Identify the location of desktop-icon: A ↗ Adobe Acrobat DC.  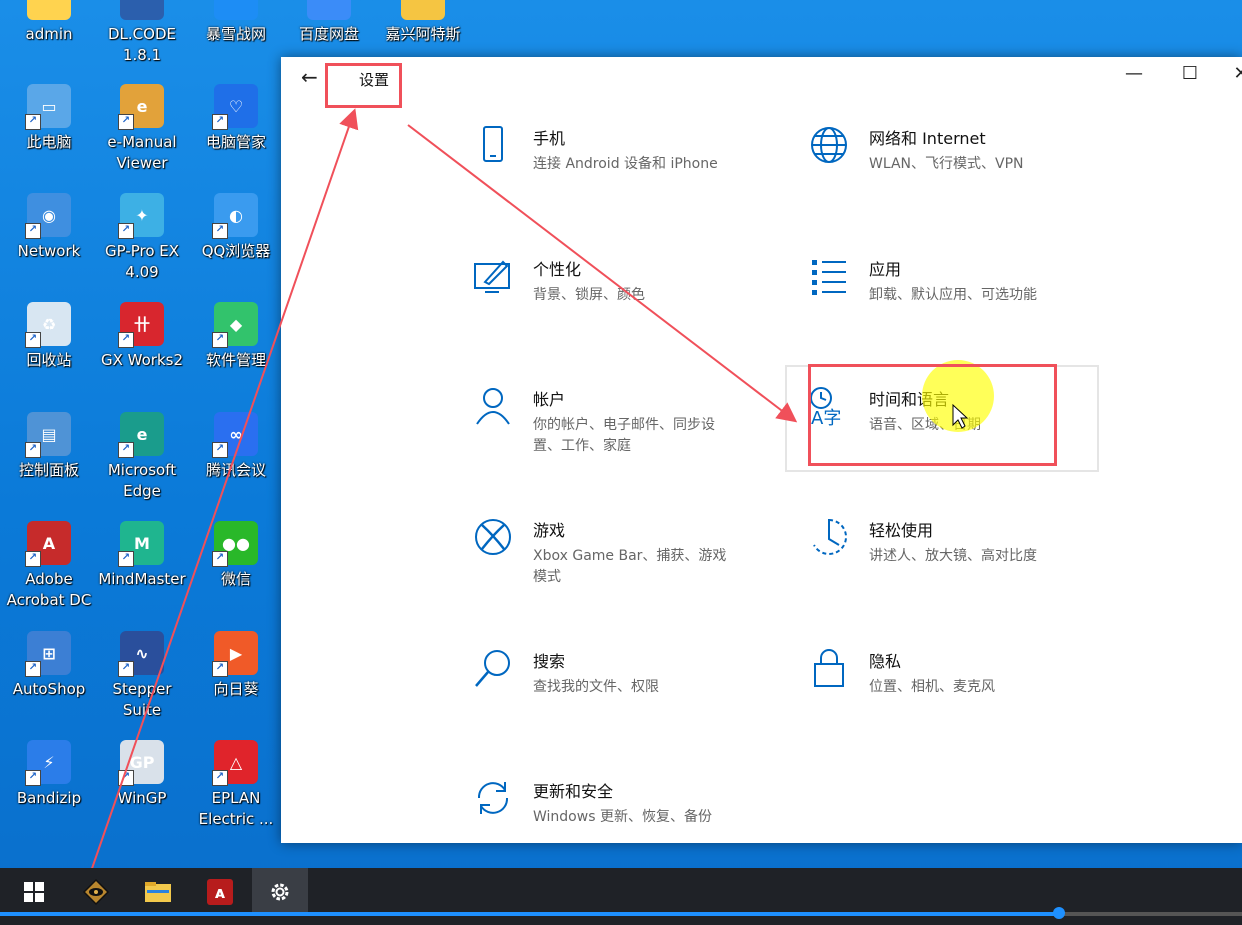
(49, 566).